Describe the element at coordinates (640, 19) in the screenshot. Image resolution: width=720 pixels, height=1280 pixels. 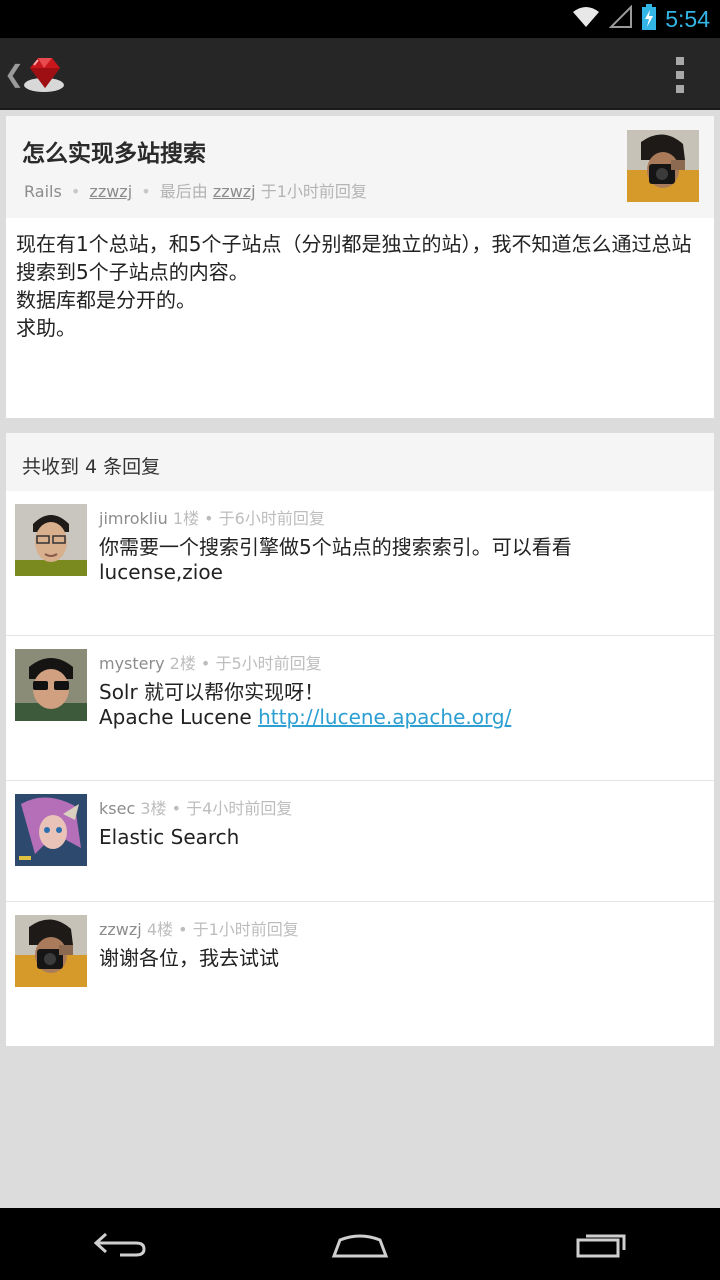
I see `status-icons: 5:54` at that location.